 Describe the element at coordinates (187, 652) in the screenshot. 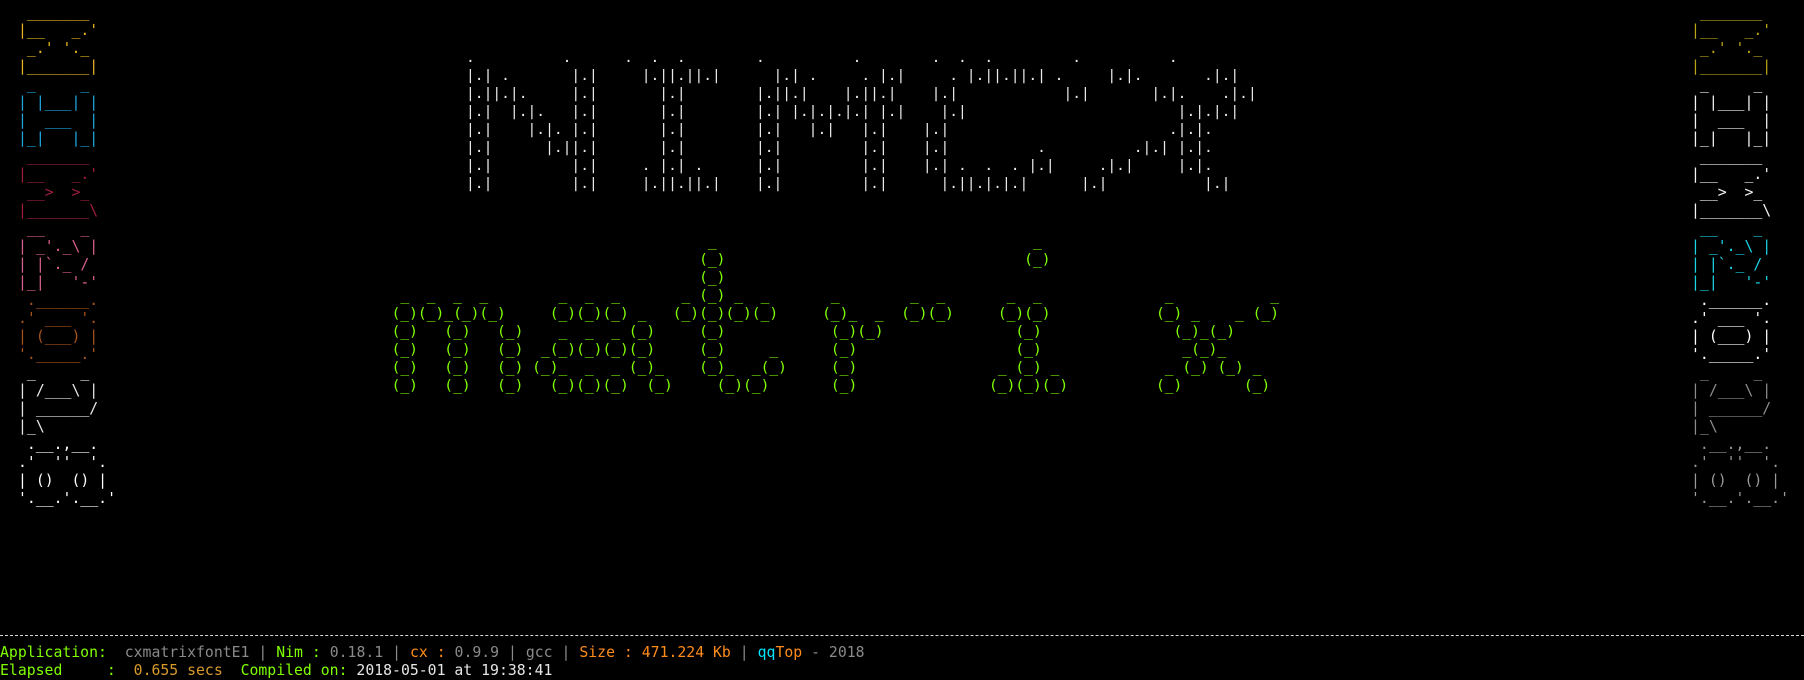

I see `application-value: cxmatrixfontE1` at that location.